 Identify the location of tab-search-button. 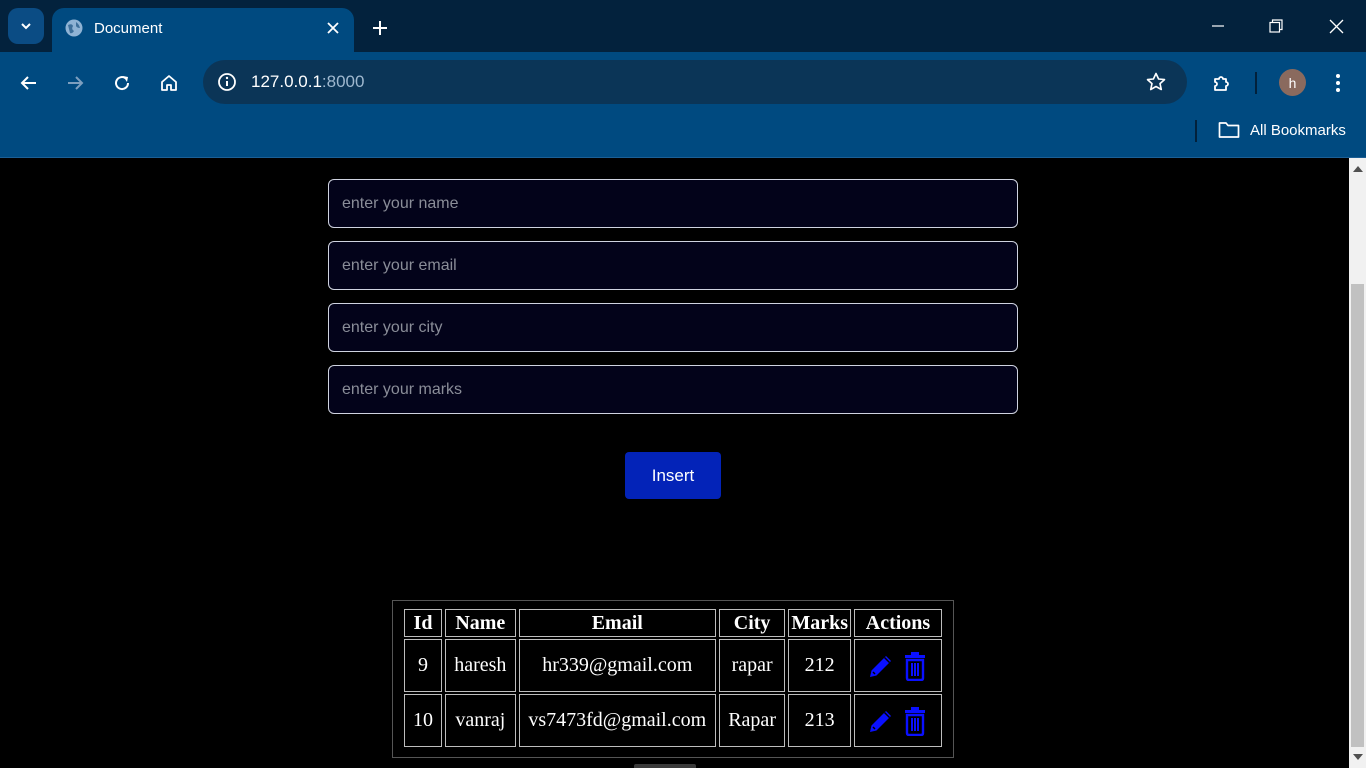
(26, 26).